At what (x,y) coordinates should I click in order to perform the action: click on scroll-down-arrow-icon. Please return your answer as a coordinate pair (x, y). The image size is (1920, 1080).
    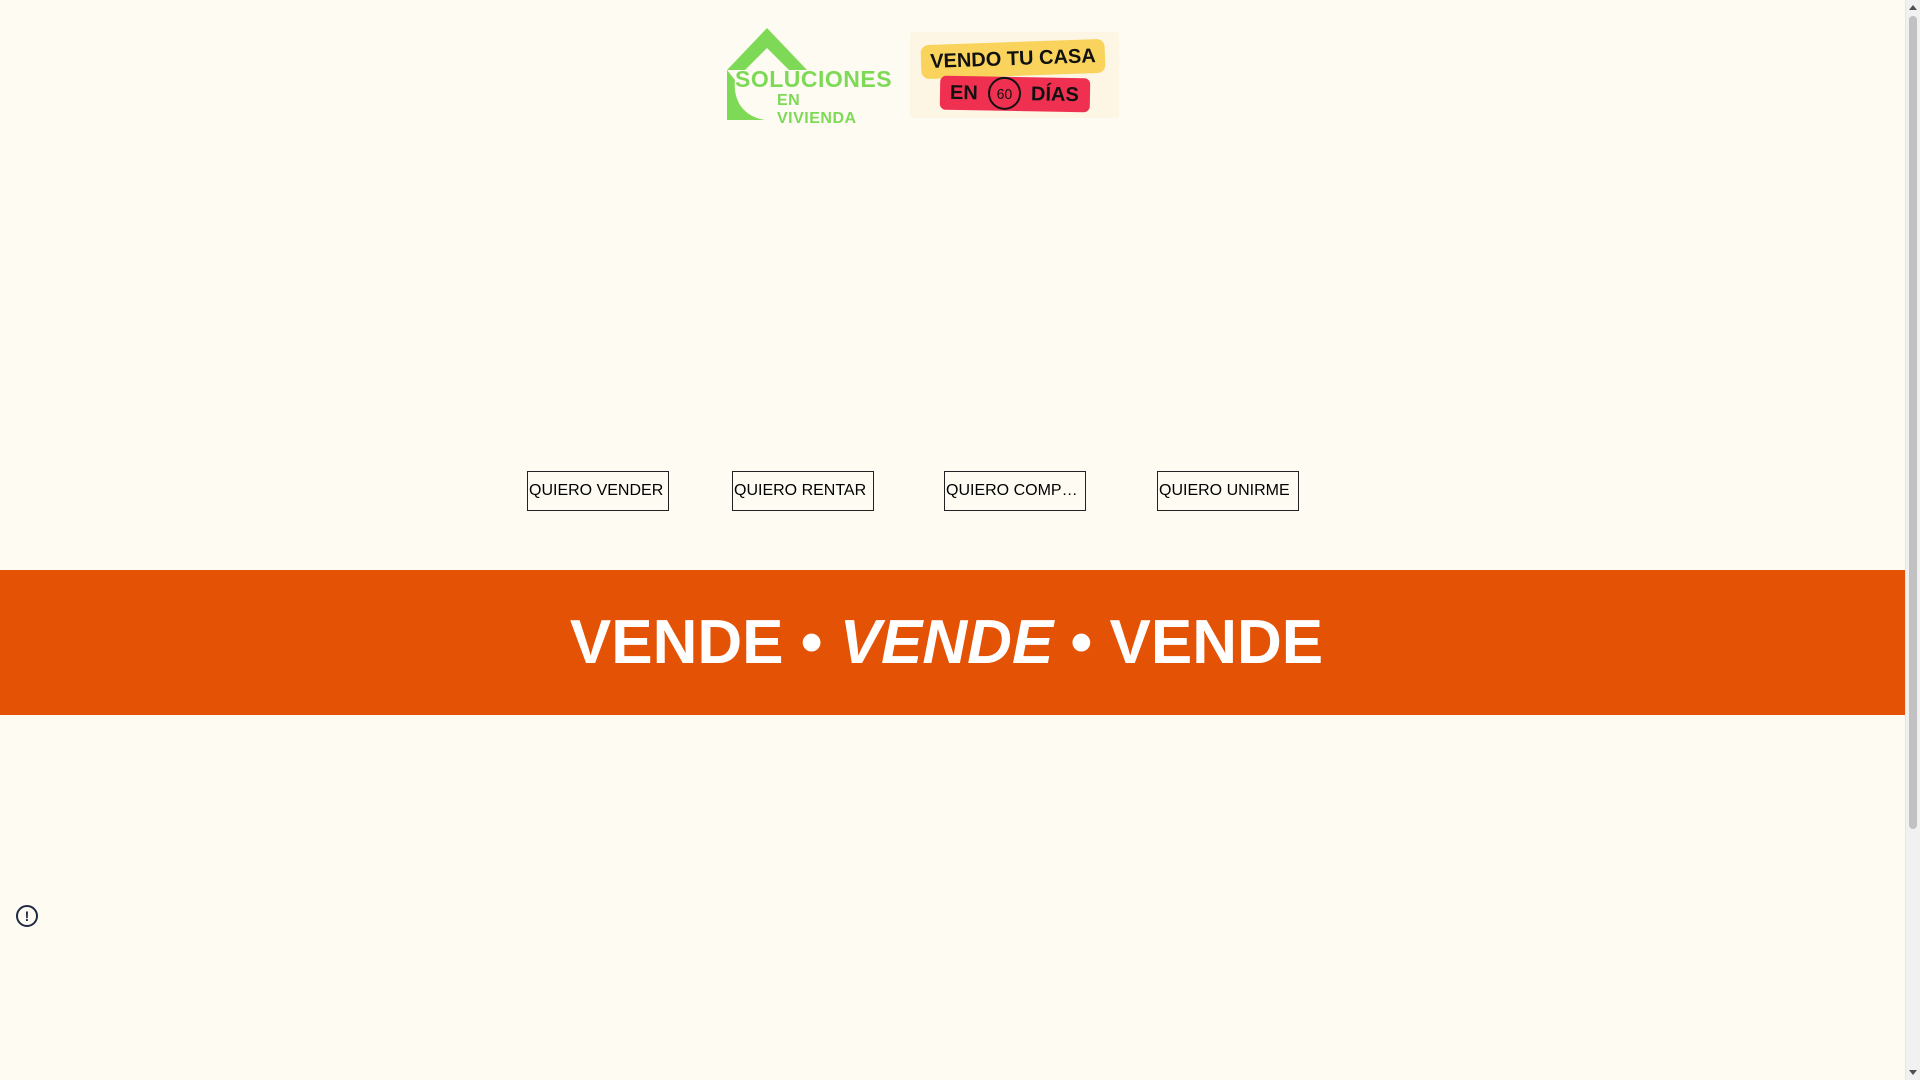
    Looking at the image, I should click on (1913, 1073).